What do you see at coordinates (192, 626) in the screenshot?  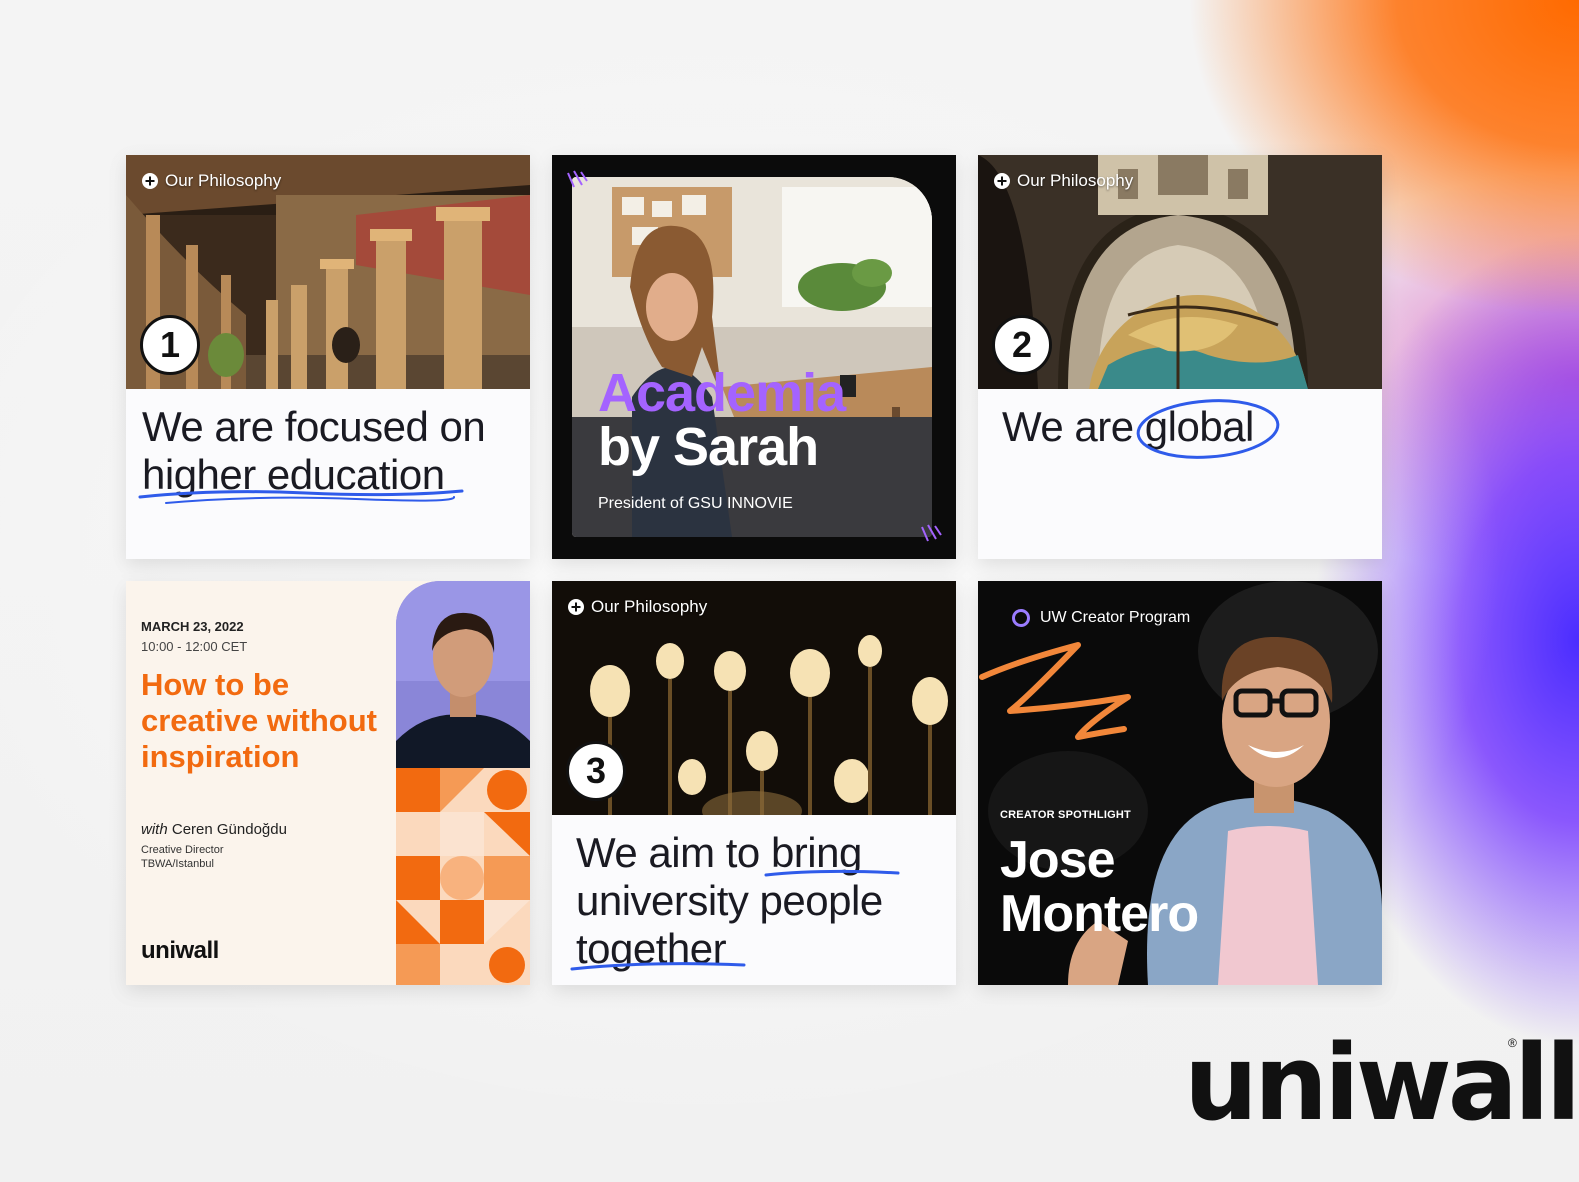 I see `event-date: MARCH 23, 2022` at bounding box center [192, 626].